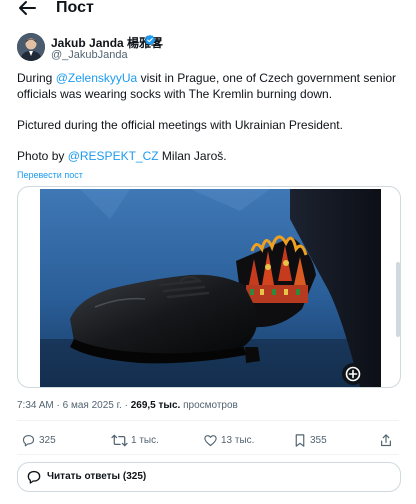 This screenshot has height=504, width=416. What do you see at coordinates (89, 55) in the screenshot?
I see `author-handle: @_JakubJanda` at bounding box center [89, 55].